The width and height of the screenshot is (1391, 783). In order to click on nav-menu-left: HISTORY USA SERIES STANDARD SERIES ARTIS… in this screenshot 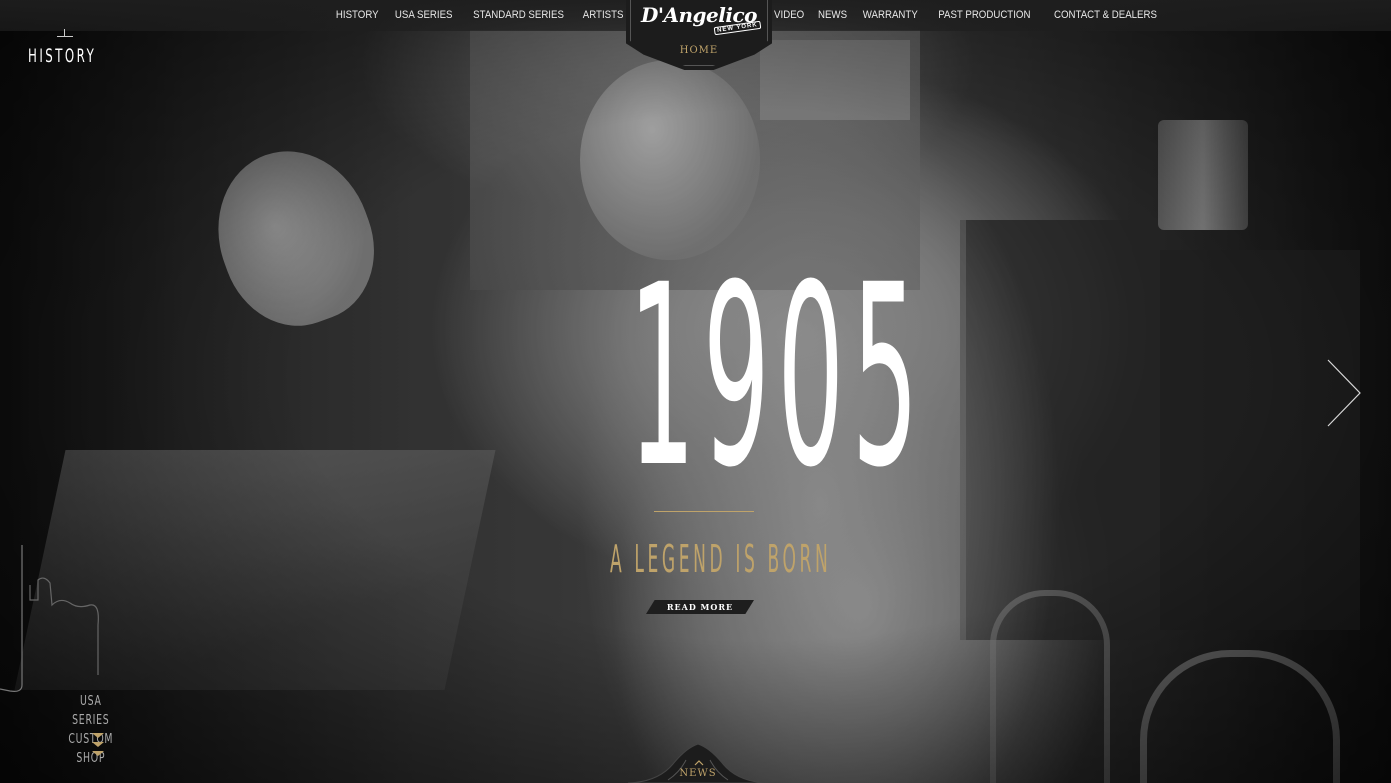, I will do `click(479, 15)`.